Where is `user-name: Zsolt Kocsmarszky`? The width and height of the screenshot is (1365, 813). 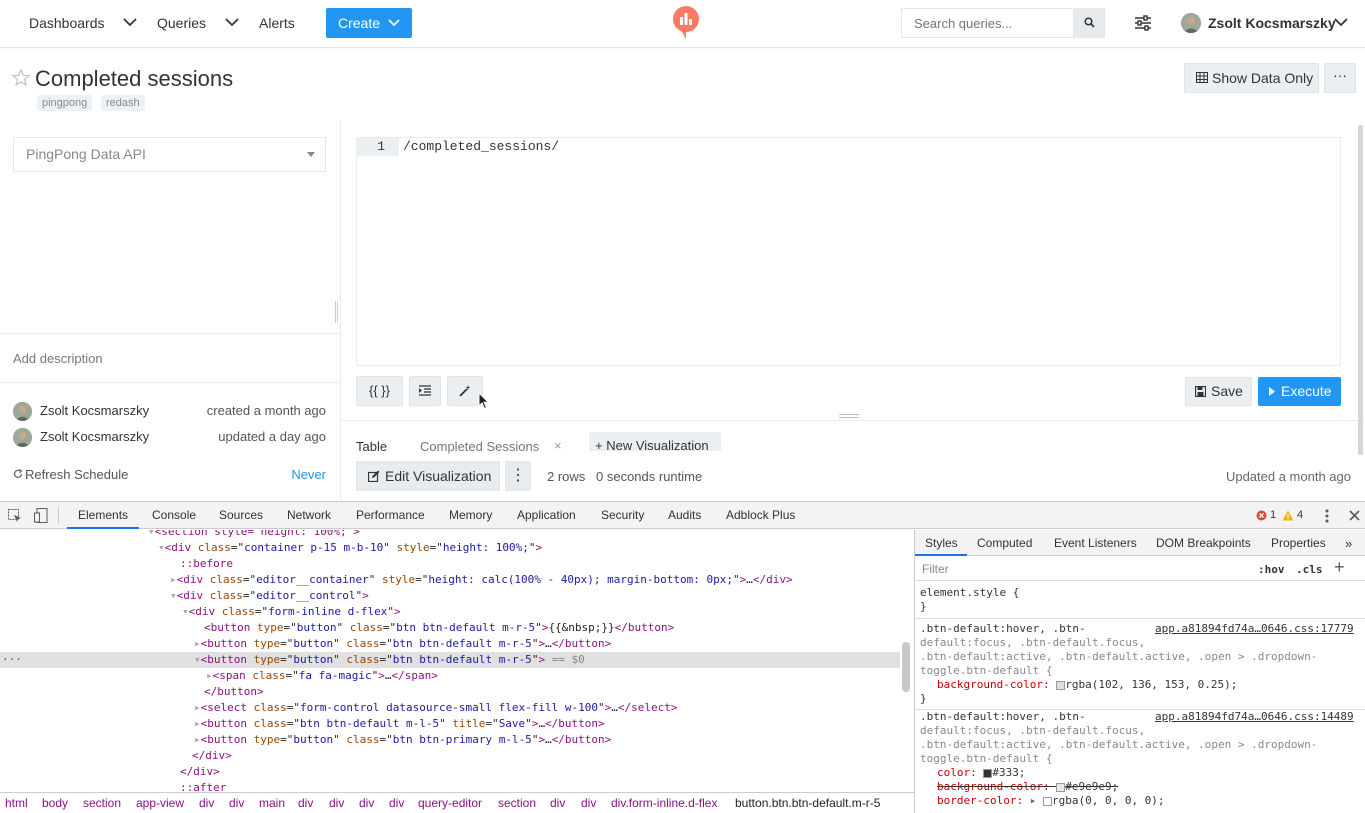 user-name: Zsolt Kocsmarszky is located at coordinates (1272, 23).